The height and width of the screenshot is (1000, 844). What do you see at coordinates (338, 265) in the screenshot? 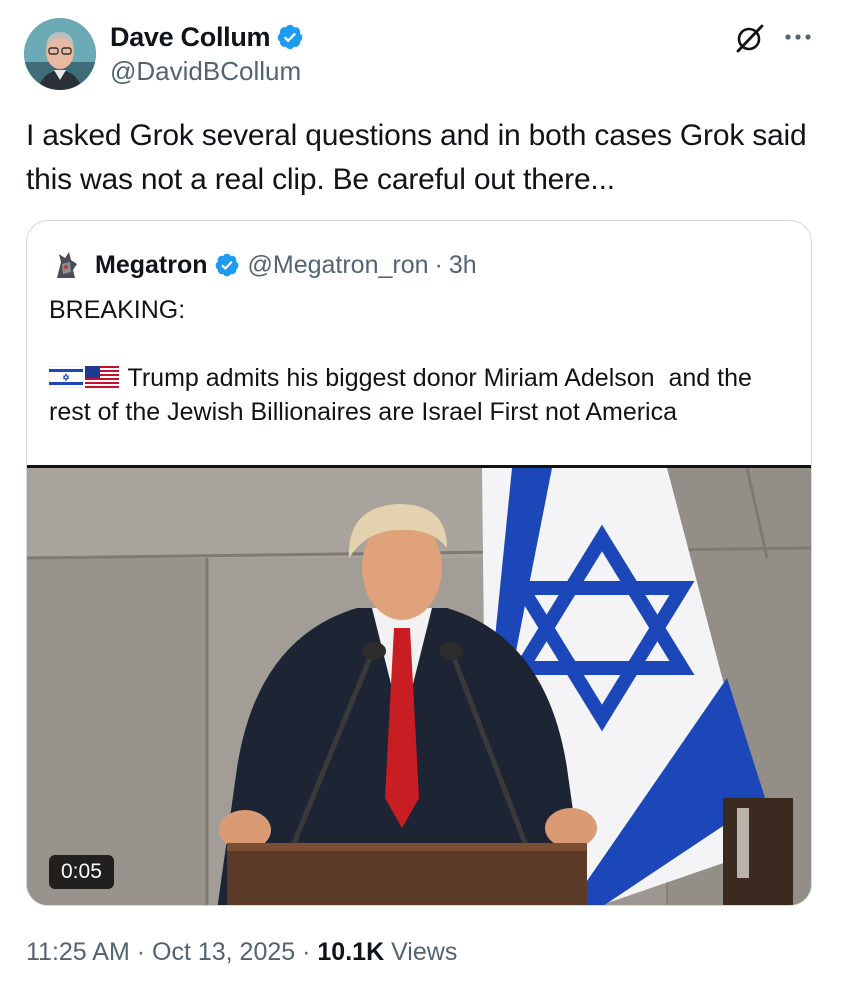
I see `quoted-author-handle: @Megatron_ron` at bounding box center [338, 265].